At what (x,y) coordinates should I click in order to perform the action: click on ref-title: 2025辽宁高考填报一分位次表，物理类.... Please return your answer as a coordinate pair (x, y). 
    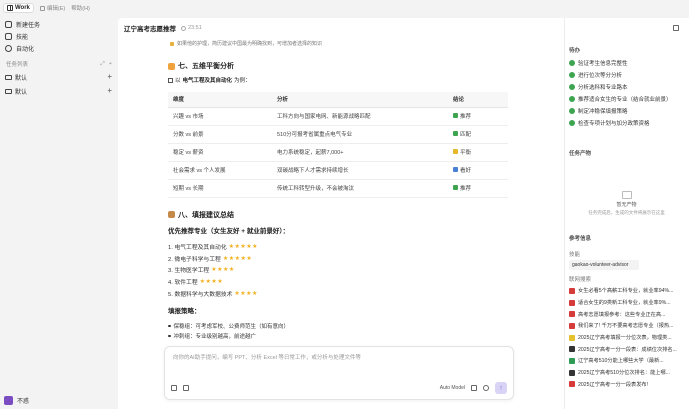
    Looking at the image, I should click on (625, 338).